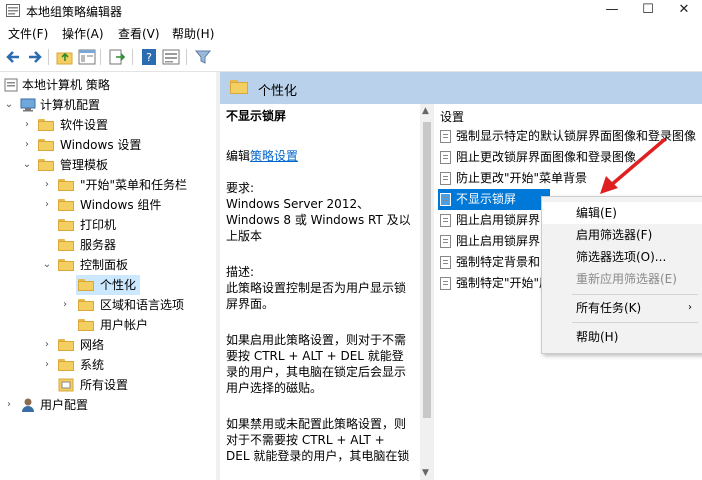  Describe the element at coordinates (256, 116) in the screenshot. I see `setting-title: 不显示锁屏` at that location.